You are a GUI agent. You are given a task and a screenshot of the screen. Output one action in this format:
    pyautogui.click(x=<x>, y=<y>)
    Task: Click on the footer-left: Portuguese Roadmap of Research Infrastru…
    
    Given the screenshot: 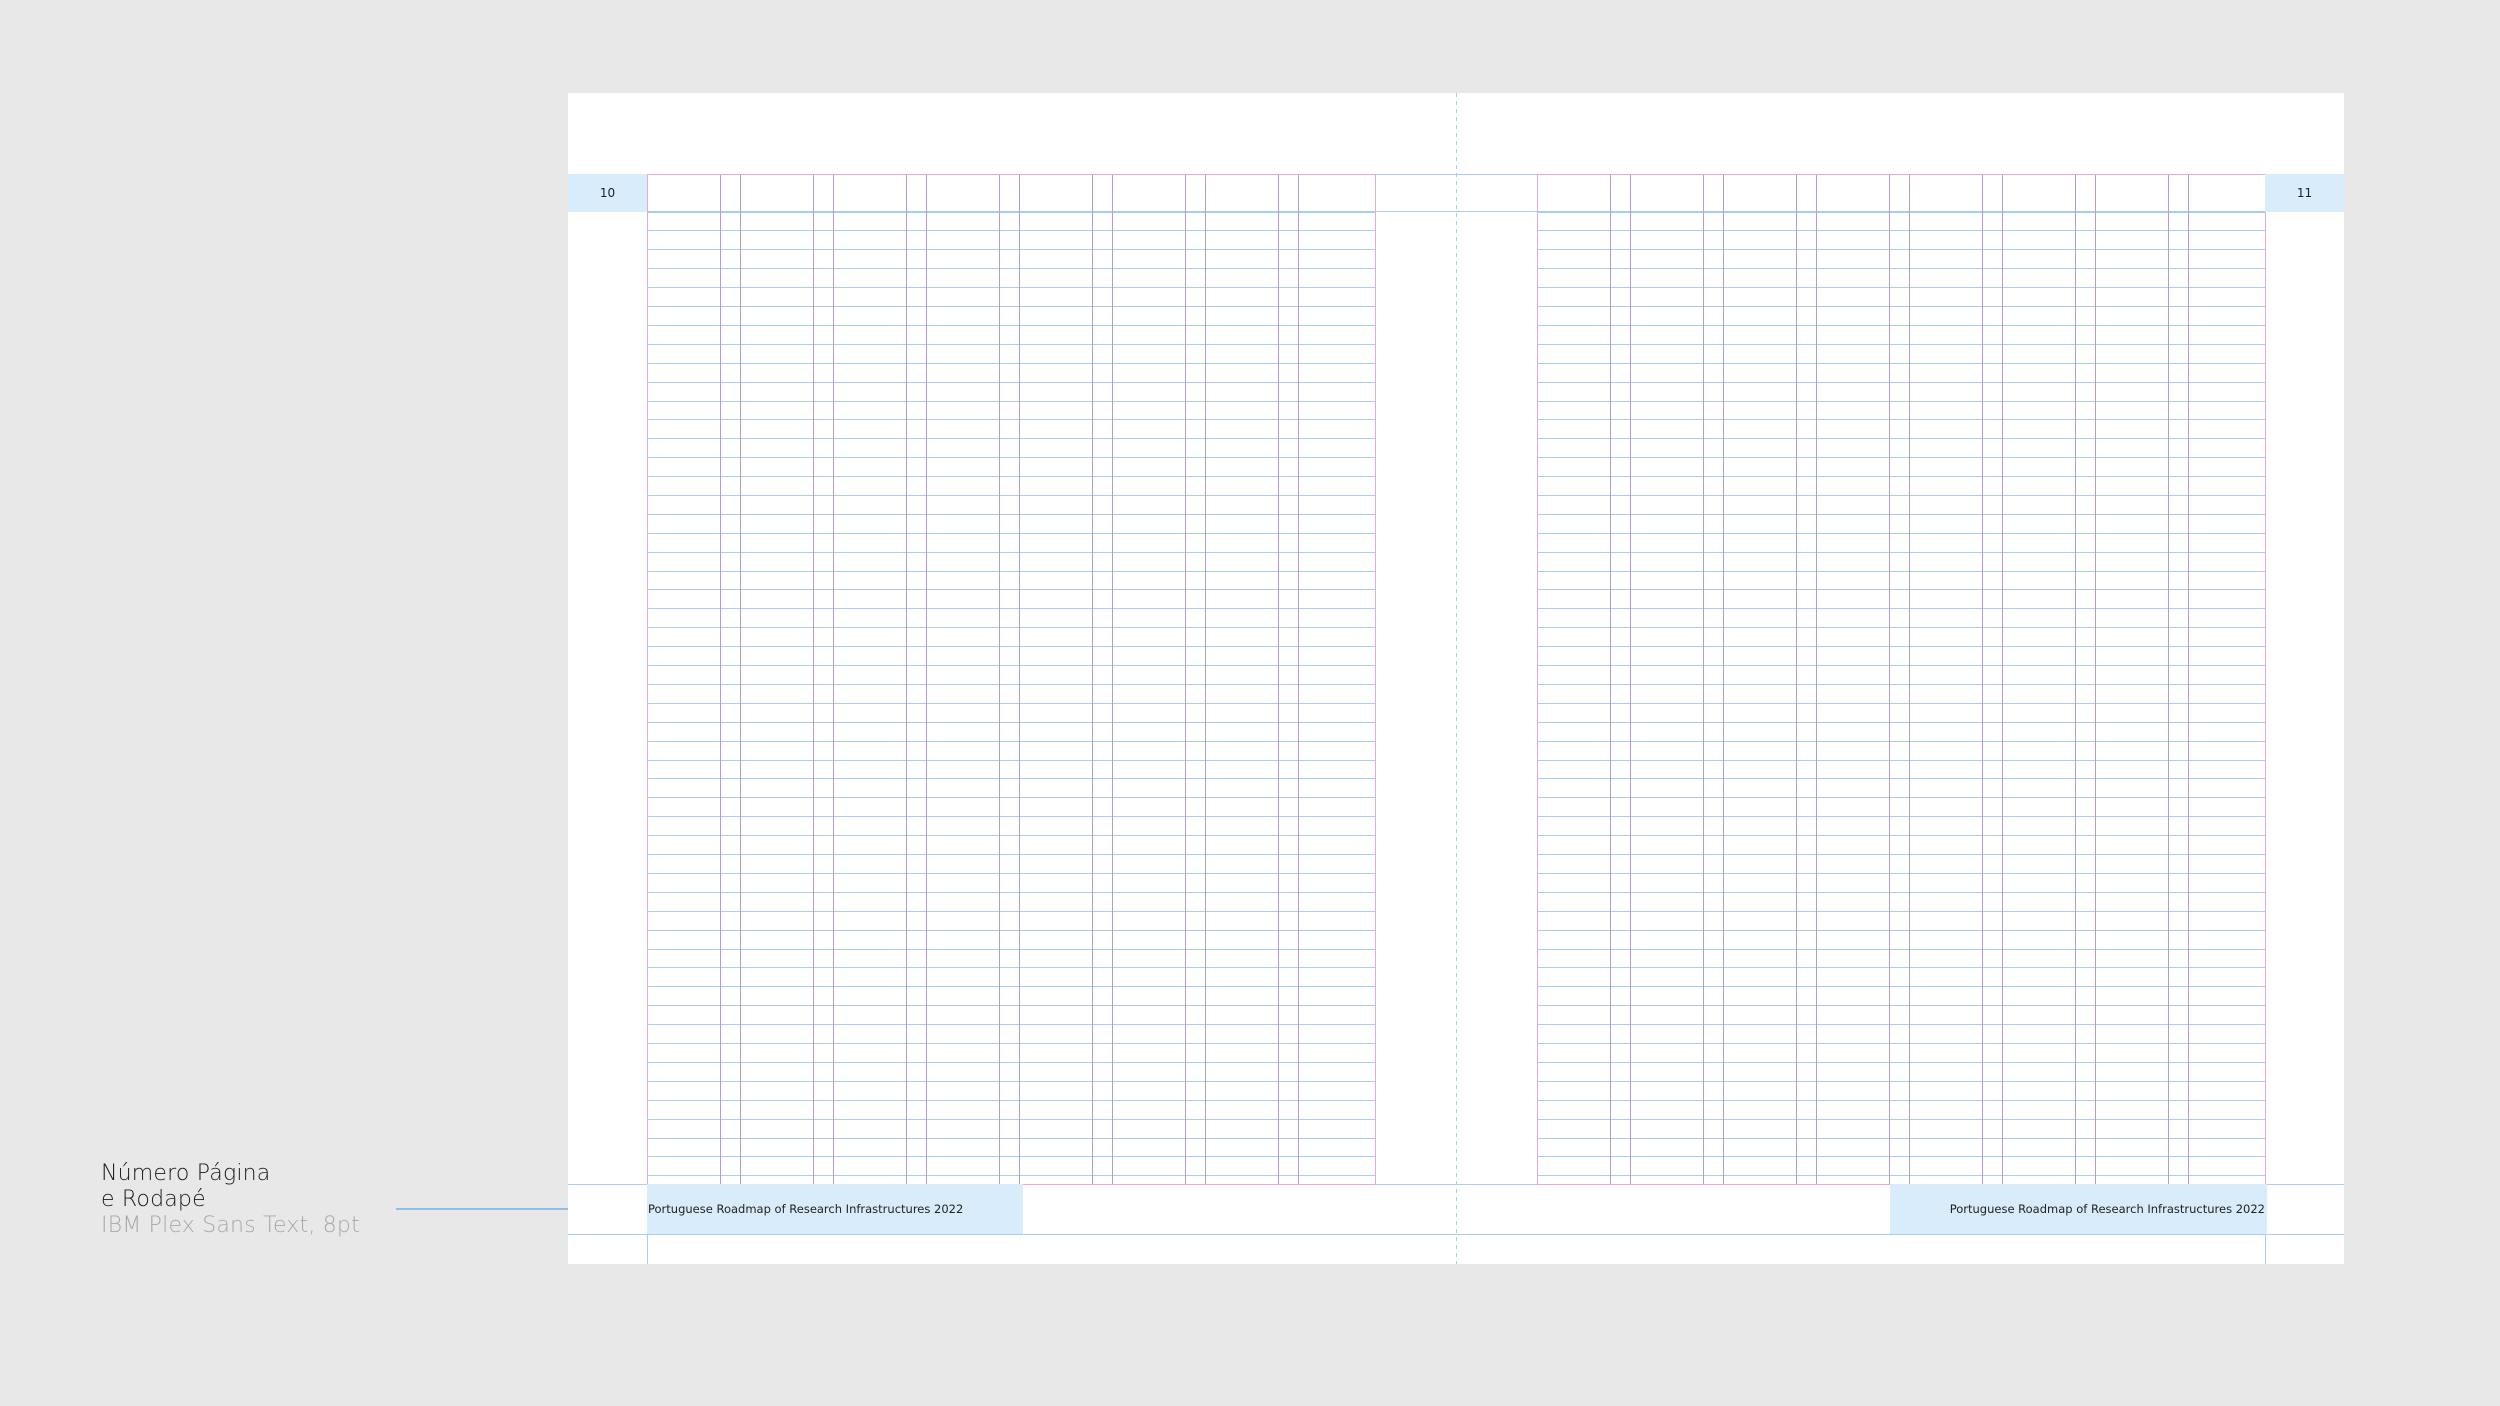 What is the action you would take?
    pyautogui.click(x=835, y=1209)
    